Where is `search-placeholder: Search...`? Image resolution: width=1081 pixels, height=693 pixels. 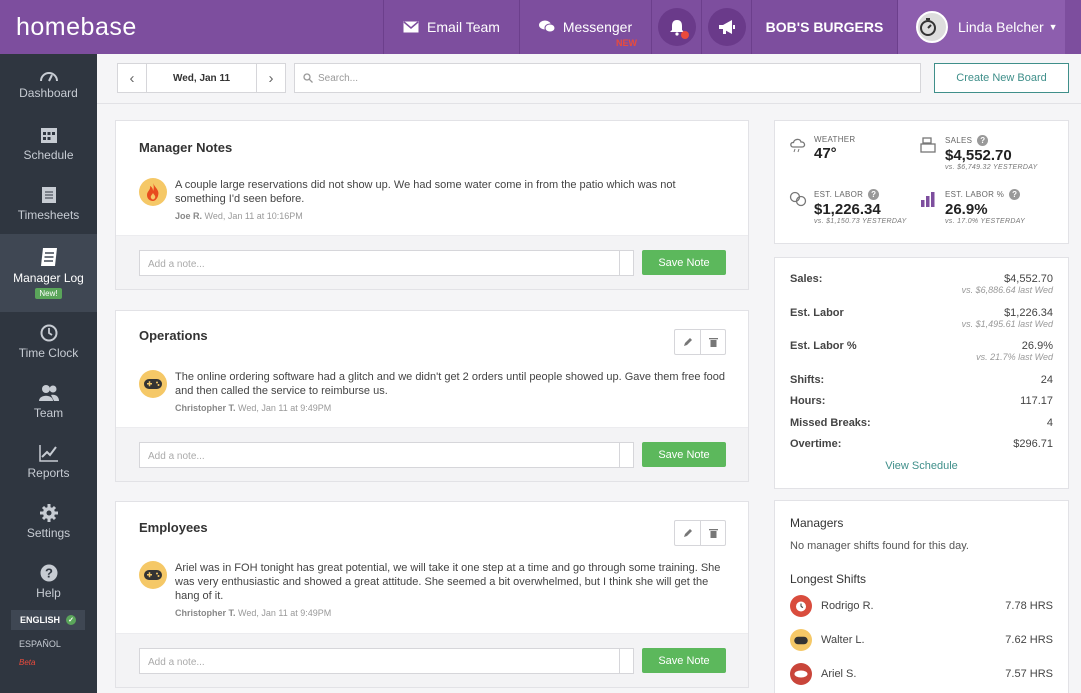 search-placeholder: Search... is located at coordinates (338, 78).